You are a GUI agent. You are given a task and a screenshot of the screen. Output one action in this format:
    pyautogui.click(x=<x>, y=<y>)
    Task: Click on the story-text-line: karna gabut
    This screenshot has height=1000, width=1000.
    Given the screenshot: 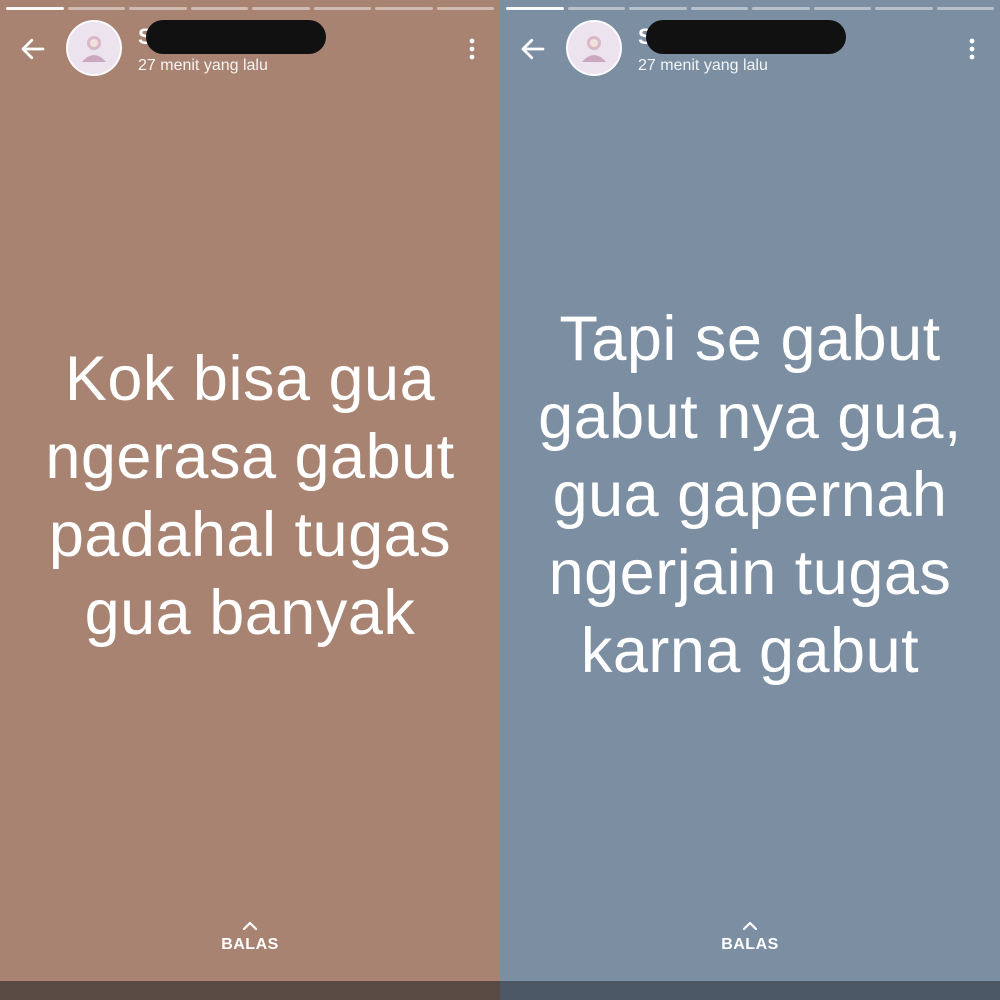 What is the action you would take?
    pyautogui.click(x=750, y=651)
    